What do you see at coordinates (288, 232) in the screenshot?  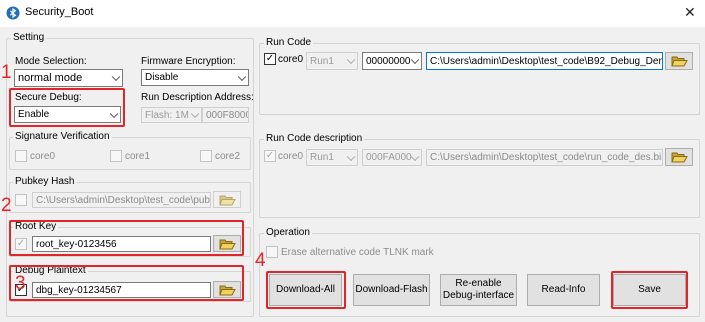 I see `operation-group-label: Operation` at bounding box center [288, 232].